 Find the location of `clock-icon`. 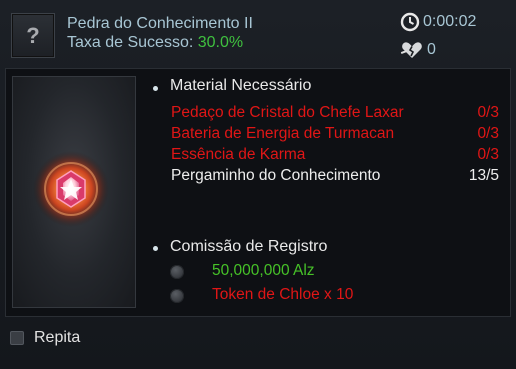

clock-icon is located at coordinates (410, 22).